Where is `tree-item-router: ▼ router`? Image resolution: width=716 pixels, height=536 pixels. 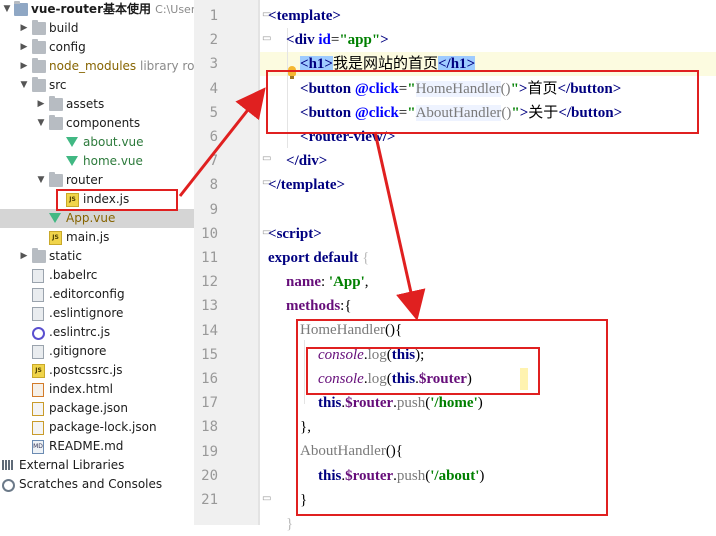 tree-item-router: ▼ router is located at coordinates (97, 180).